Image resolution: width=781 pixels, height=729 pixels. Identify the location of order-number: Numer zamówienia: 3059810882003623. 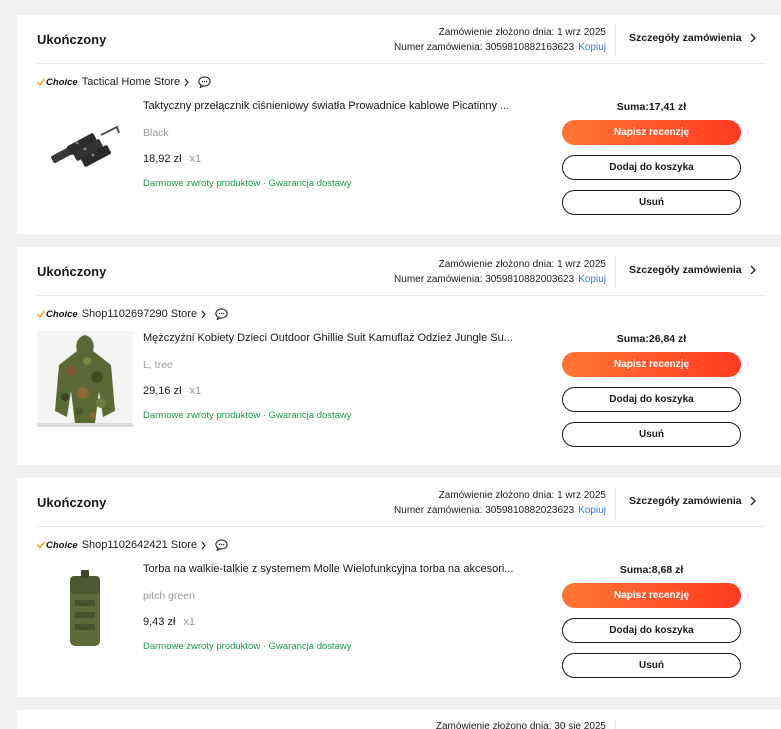
(484, 279).